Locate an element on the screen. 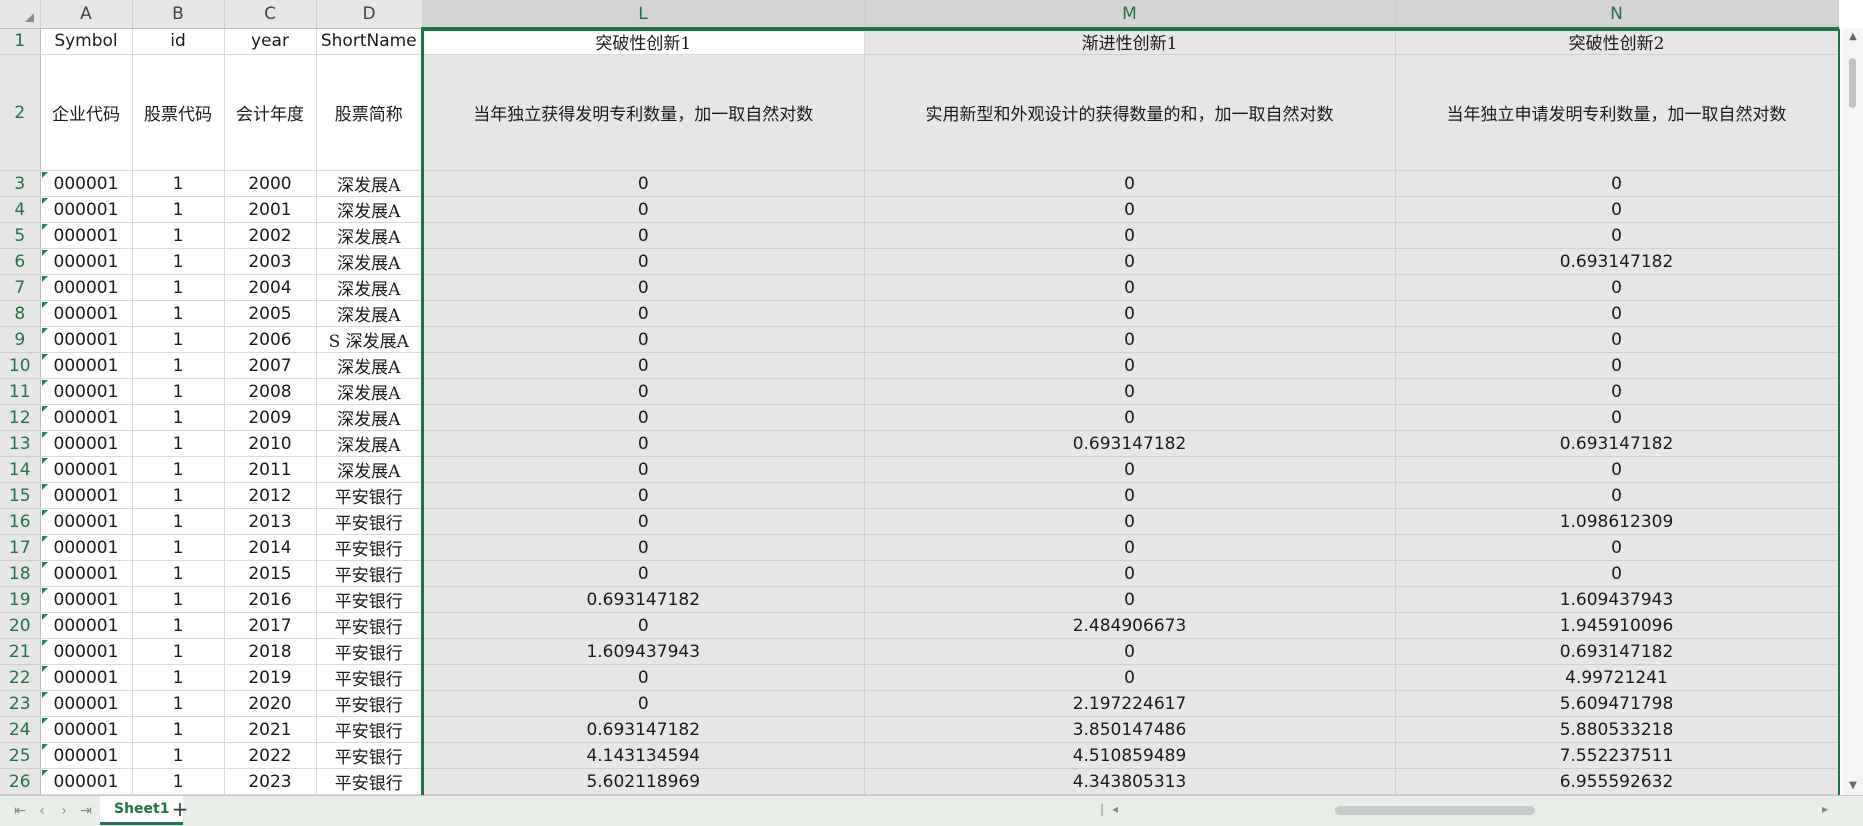  cell-desc-n: 当年独立申请发明专利数量，加一取自然对数 is located at coordinates (1617, 112).